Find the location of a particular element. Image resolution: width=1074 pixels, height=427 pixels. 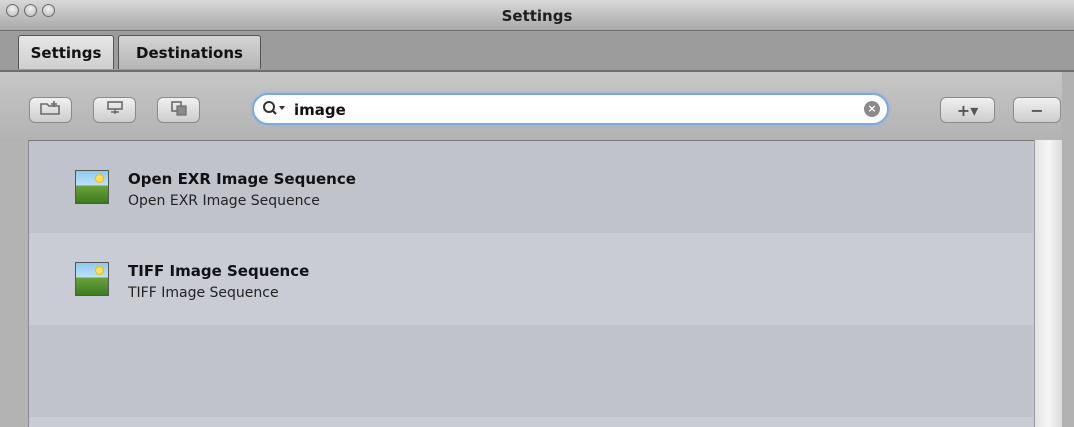

tab-settings: Settings is located at coordinates (66, 52).